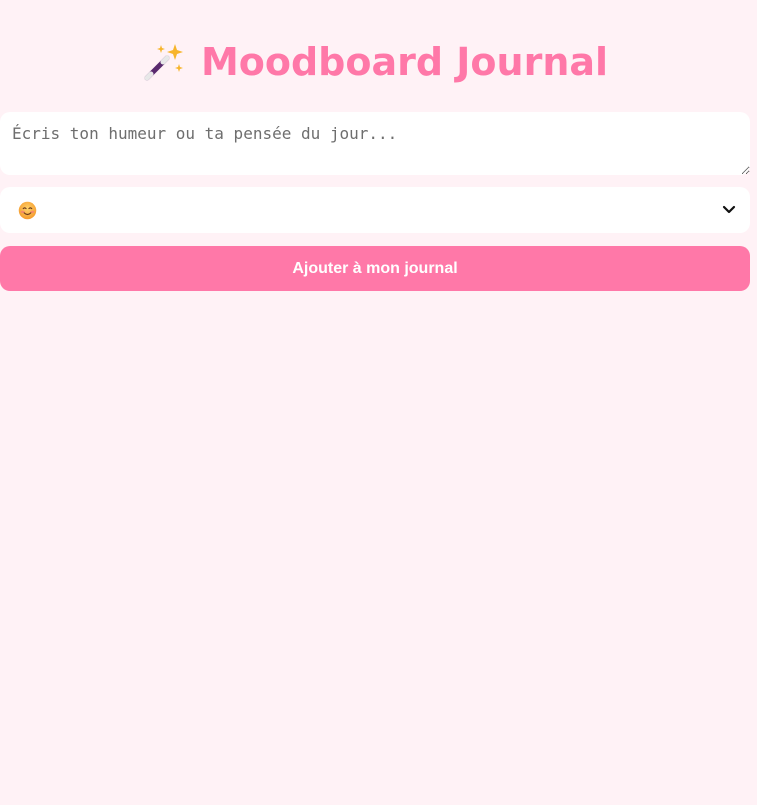  I want to click on app-header: Moodboard Journal, so click(378, 62).